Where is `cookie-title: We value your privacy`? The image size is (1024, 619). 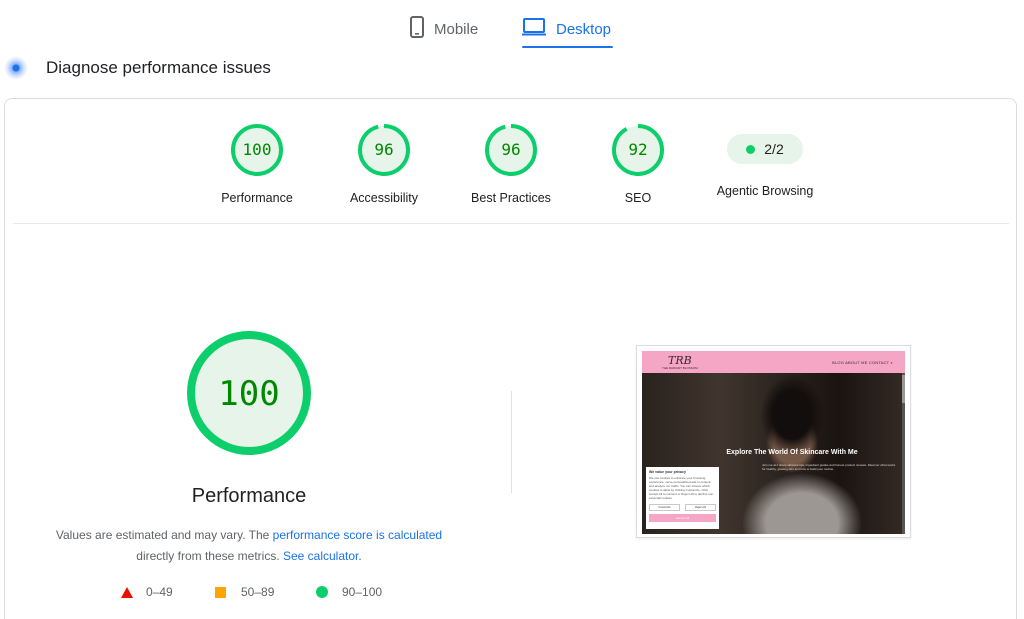 cookie-title: We value your privacy is located at coordinates (667, 472).